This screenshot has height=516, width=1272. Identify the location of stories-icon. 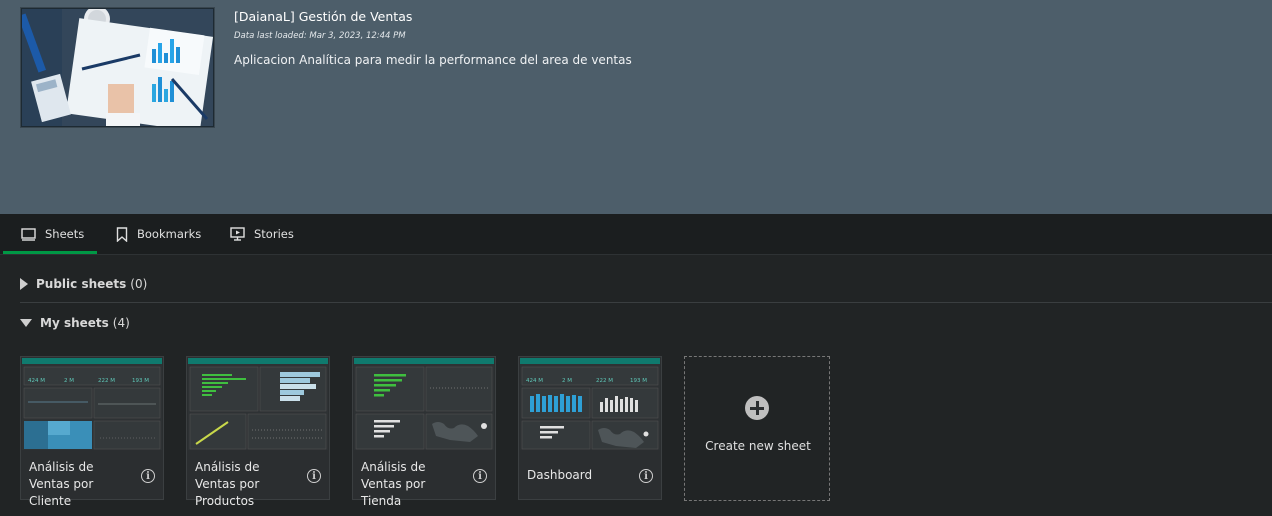
(237, 234).